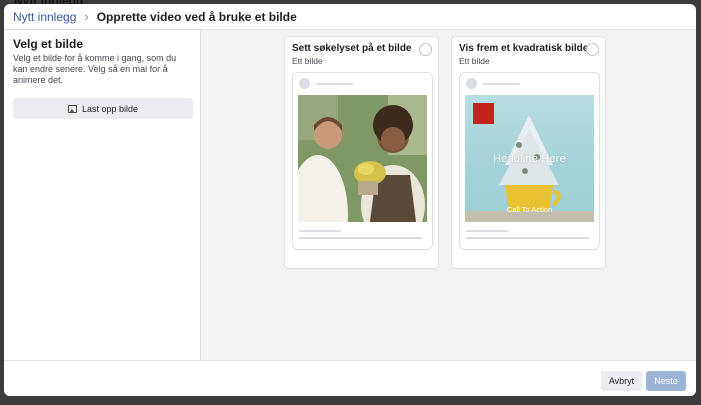  What do you see at coordinates (72, 108) in the screenshot?
I see `image-upload-icon` at bounding box center [72, 108].